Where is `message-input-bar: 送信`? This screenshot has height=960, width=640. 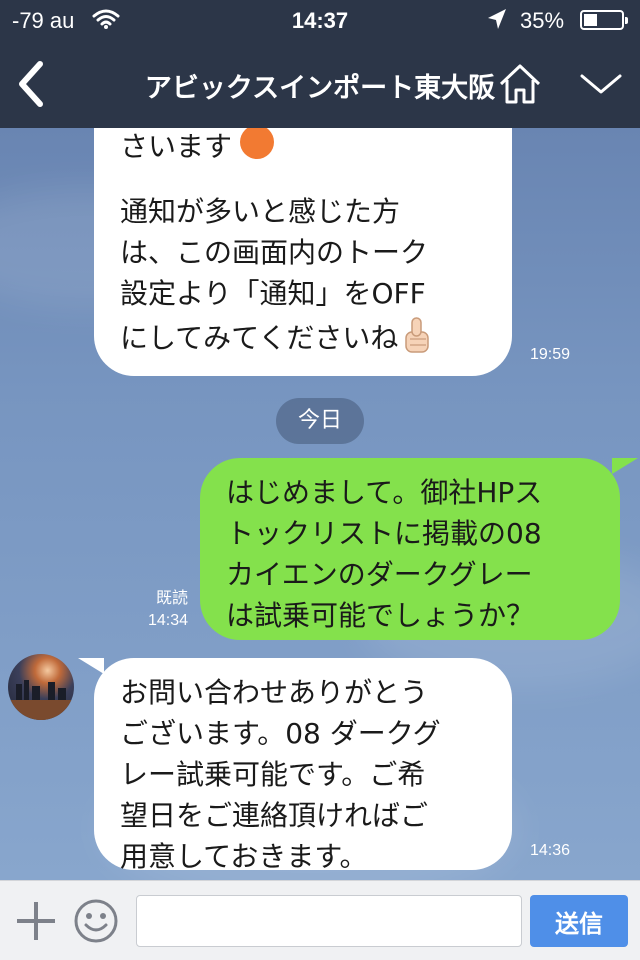 message-input-bar: 送信 is located at coordinates (320, 920).